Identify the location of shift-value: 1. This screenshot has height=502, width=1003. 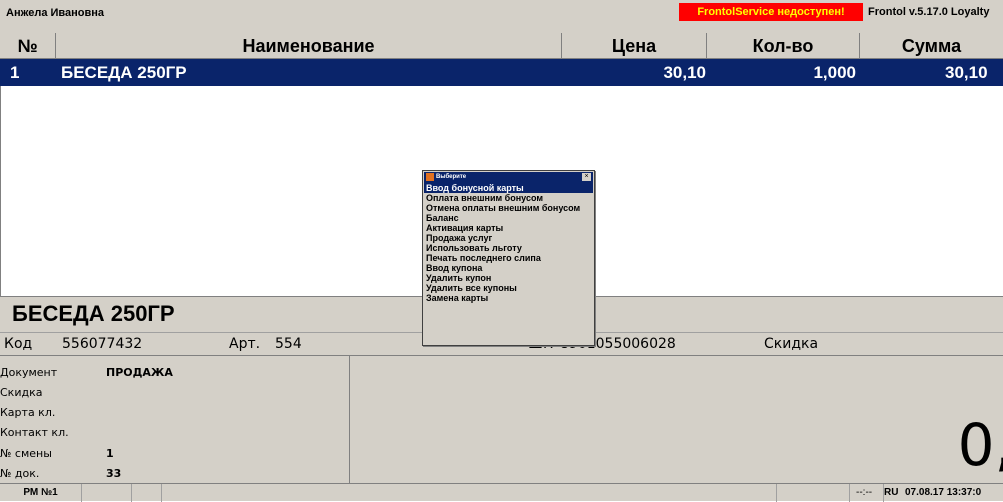
(110, 453).